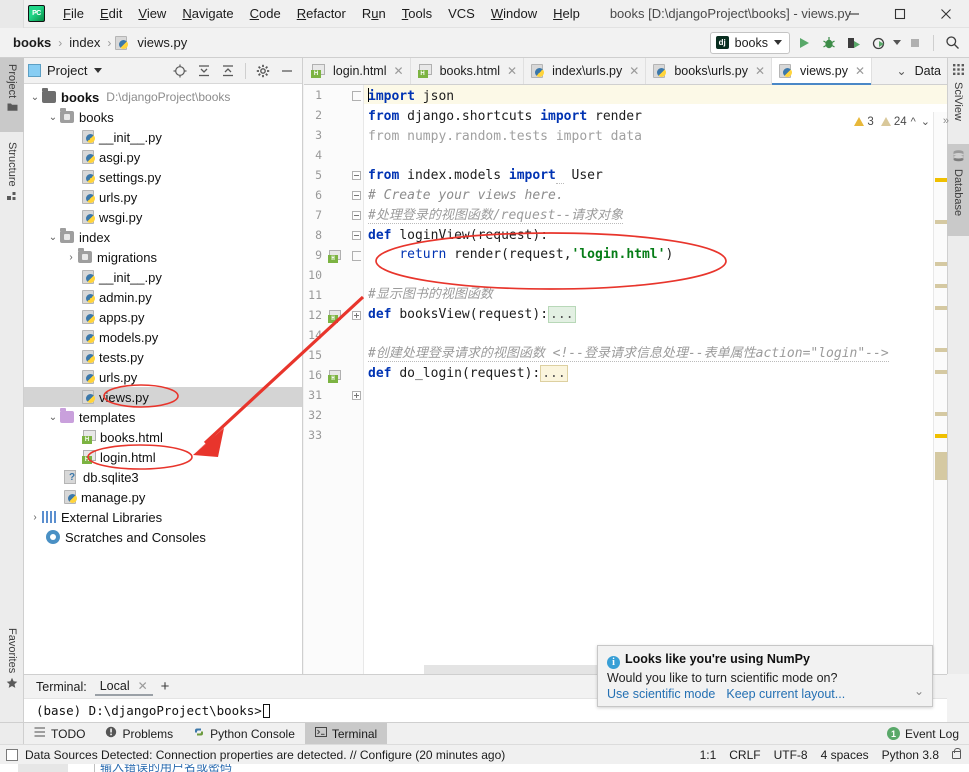 The image size is (969, 772). I want to click on bottom-tab-terminal: Terminal, so click(346, 733).